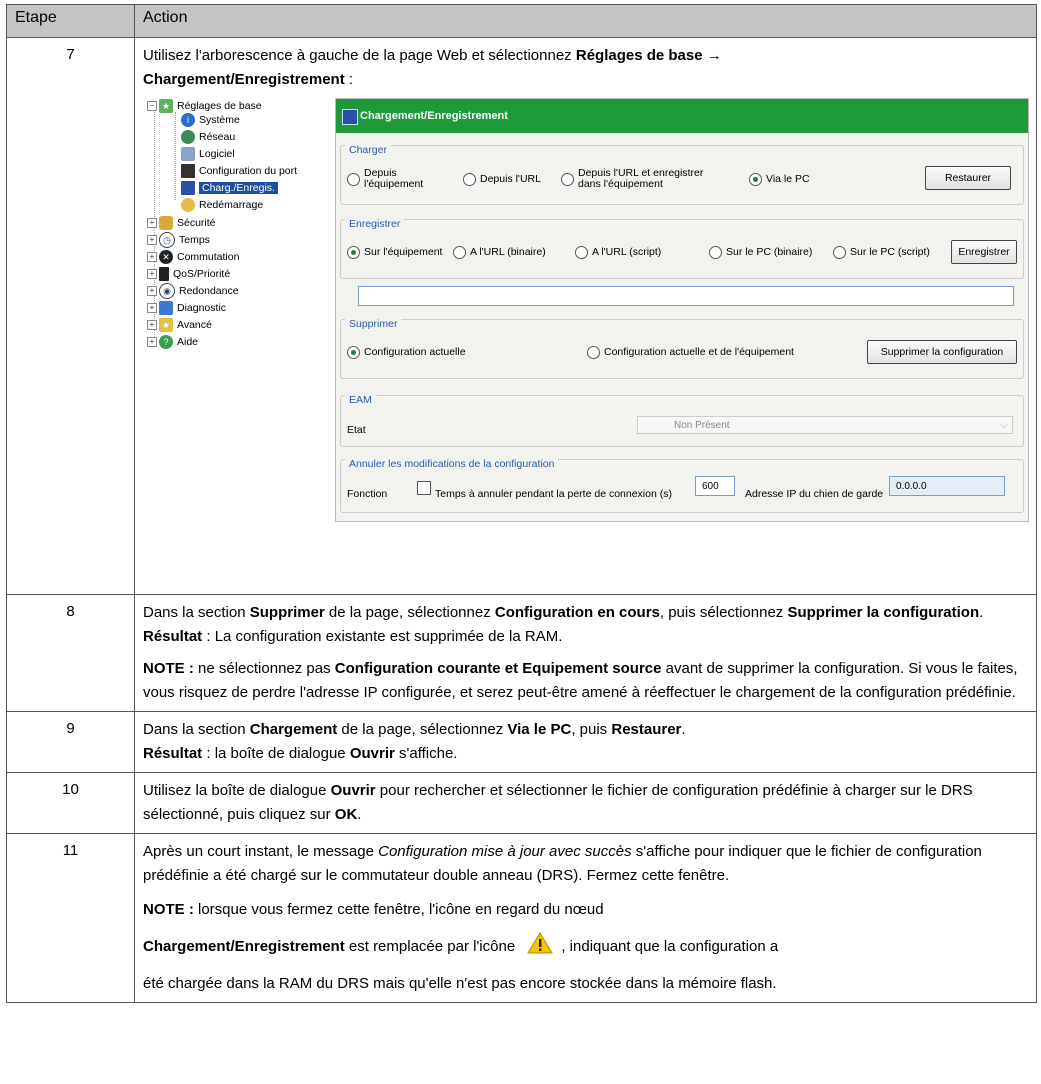 This screenshot has height=1084, width=1041. Describe the element at coordinates (825, 425) in the screenshot. I see `eam-select: Non Présent ⌵` at that location.